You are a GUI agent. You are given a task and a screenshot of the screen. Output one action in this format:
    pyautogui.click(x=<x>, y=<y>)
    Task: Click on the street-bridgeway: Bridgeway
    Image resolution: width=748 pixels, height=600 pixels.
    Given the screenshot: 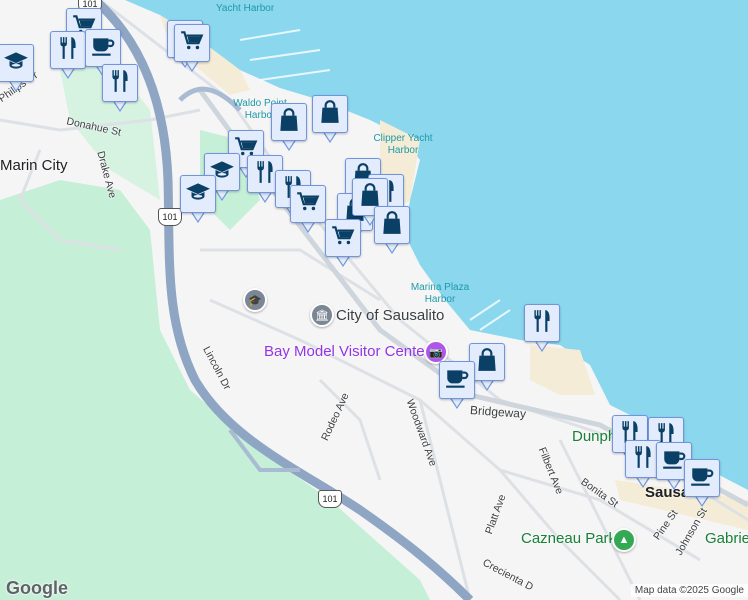 What is the action you would take?
    pyautogui.click(x=498, y=412)
    